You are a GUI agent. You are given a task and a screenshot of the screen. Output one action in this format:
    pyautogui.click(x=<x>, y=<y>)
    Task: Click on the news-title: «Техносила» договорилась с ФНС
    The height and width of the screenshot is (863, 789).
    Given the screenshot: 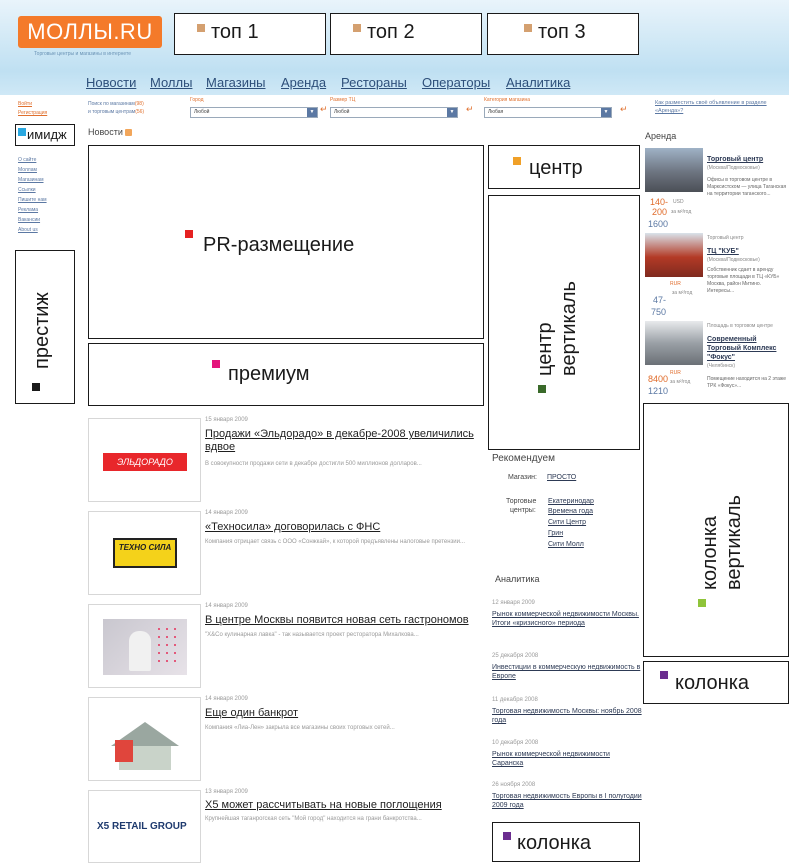 What is the action you would take?
    pyautogui.click(x=340, y=527)
    